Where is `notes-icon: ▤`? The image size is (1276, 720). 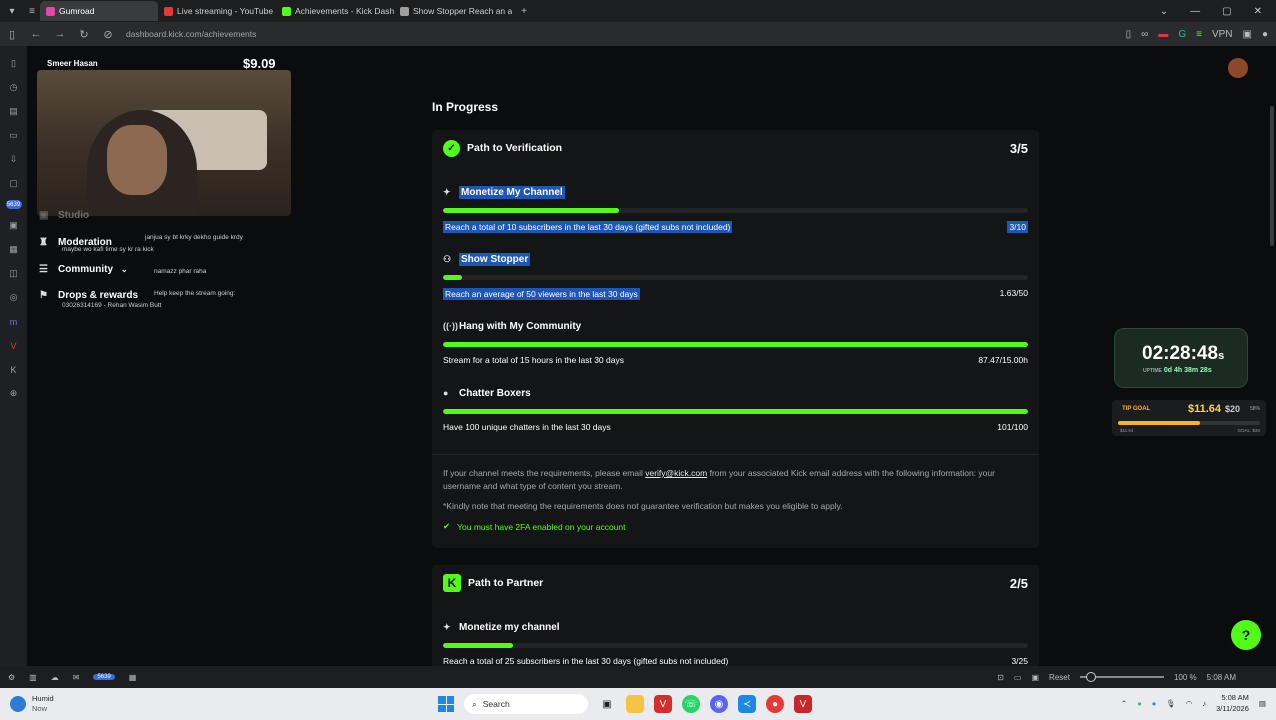
notes-icon: ▤ is located at coordinates (14, 111).